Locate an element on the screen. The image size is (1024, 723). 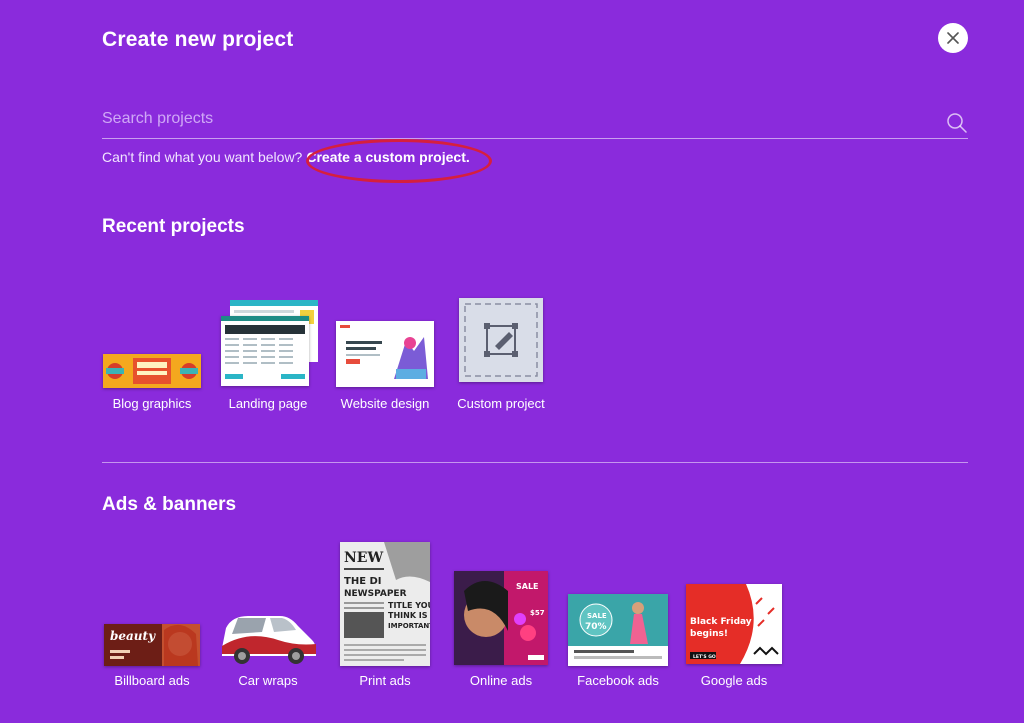
ads-item-billboard-ads: beauty Billboard ads is located at coordinates (152, 656).